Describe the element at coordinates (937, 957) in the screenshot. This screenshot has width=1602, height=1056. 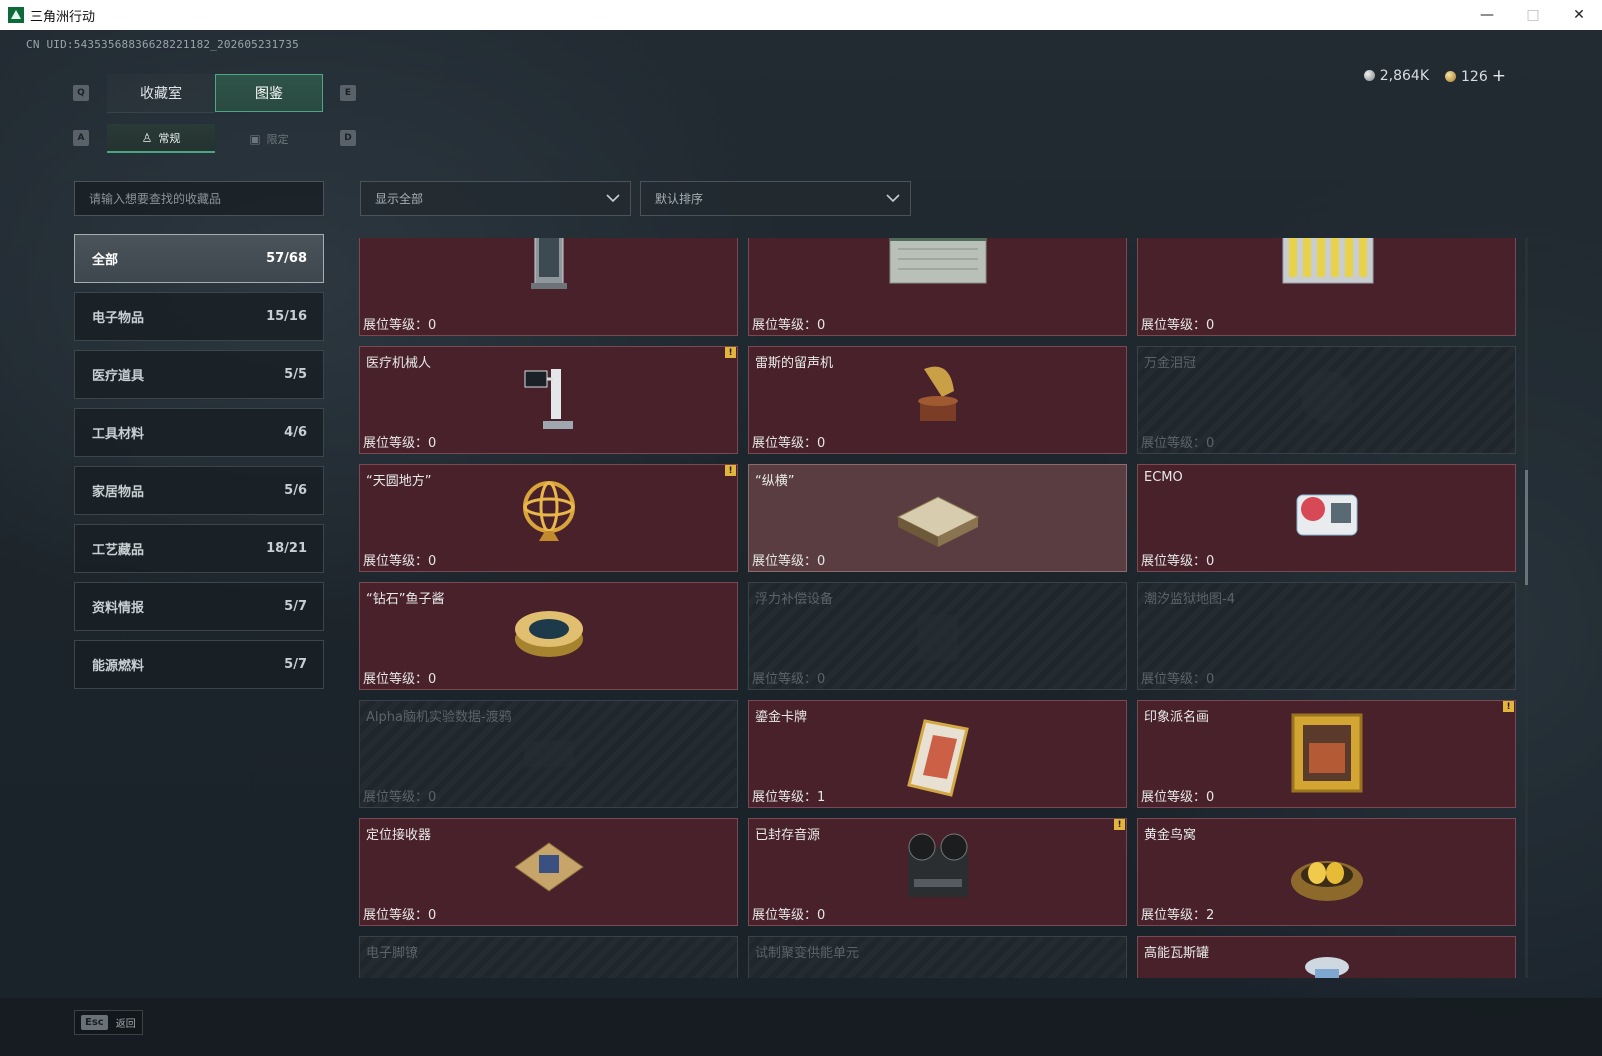
I see `collection-card: 试制聚变供能单元` at that location.